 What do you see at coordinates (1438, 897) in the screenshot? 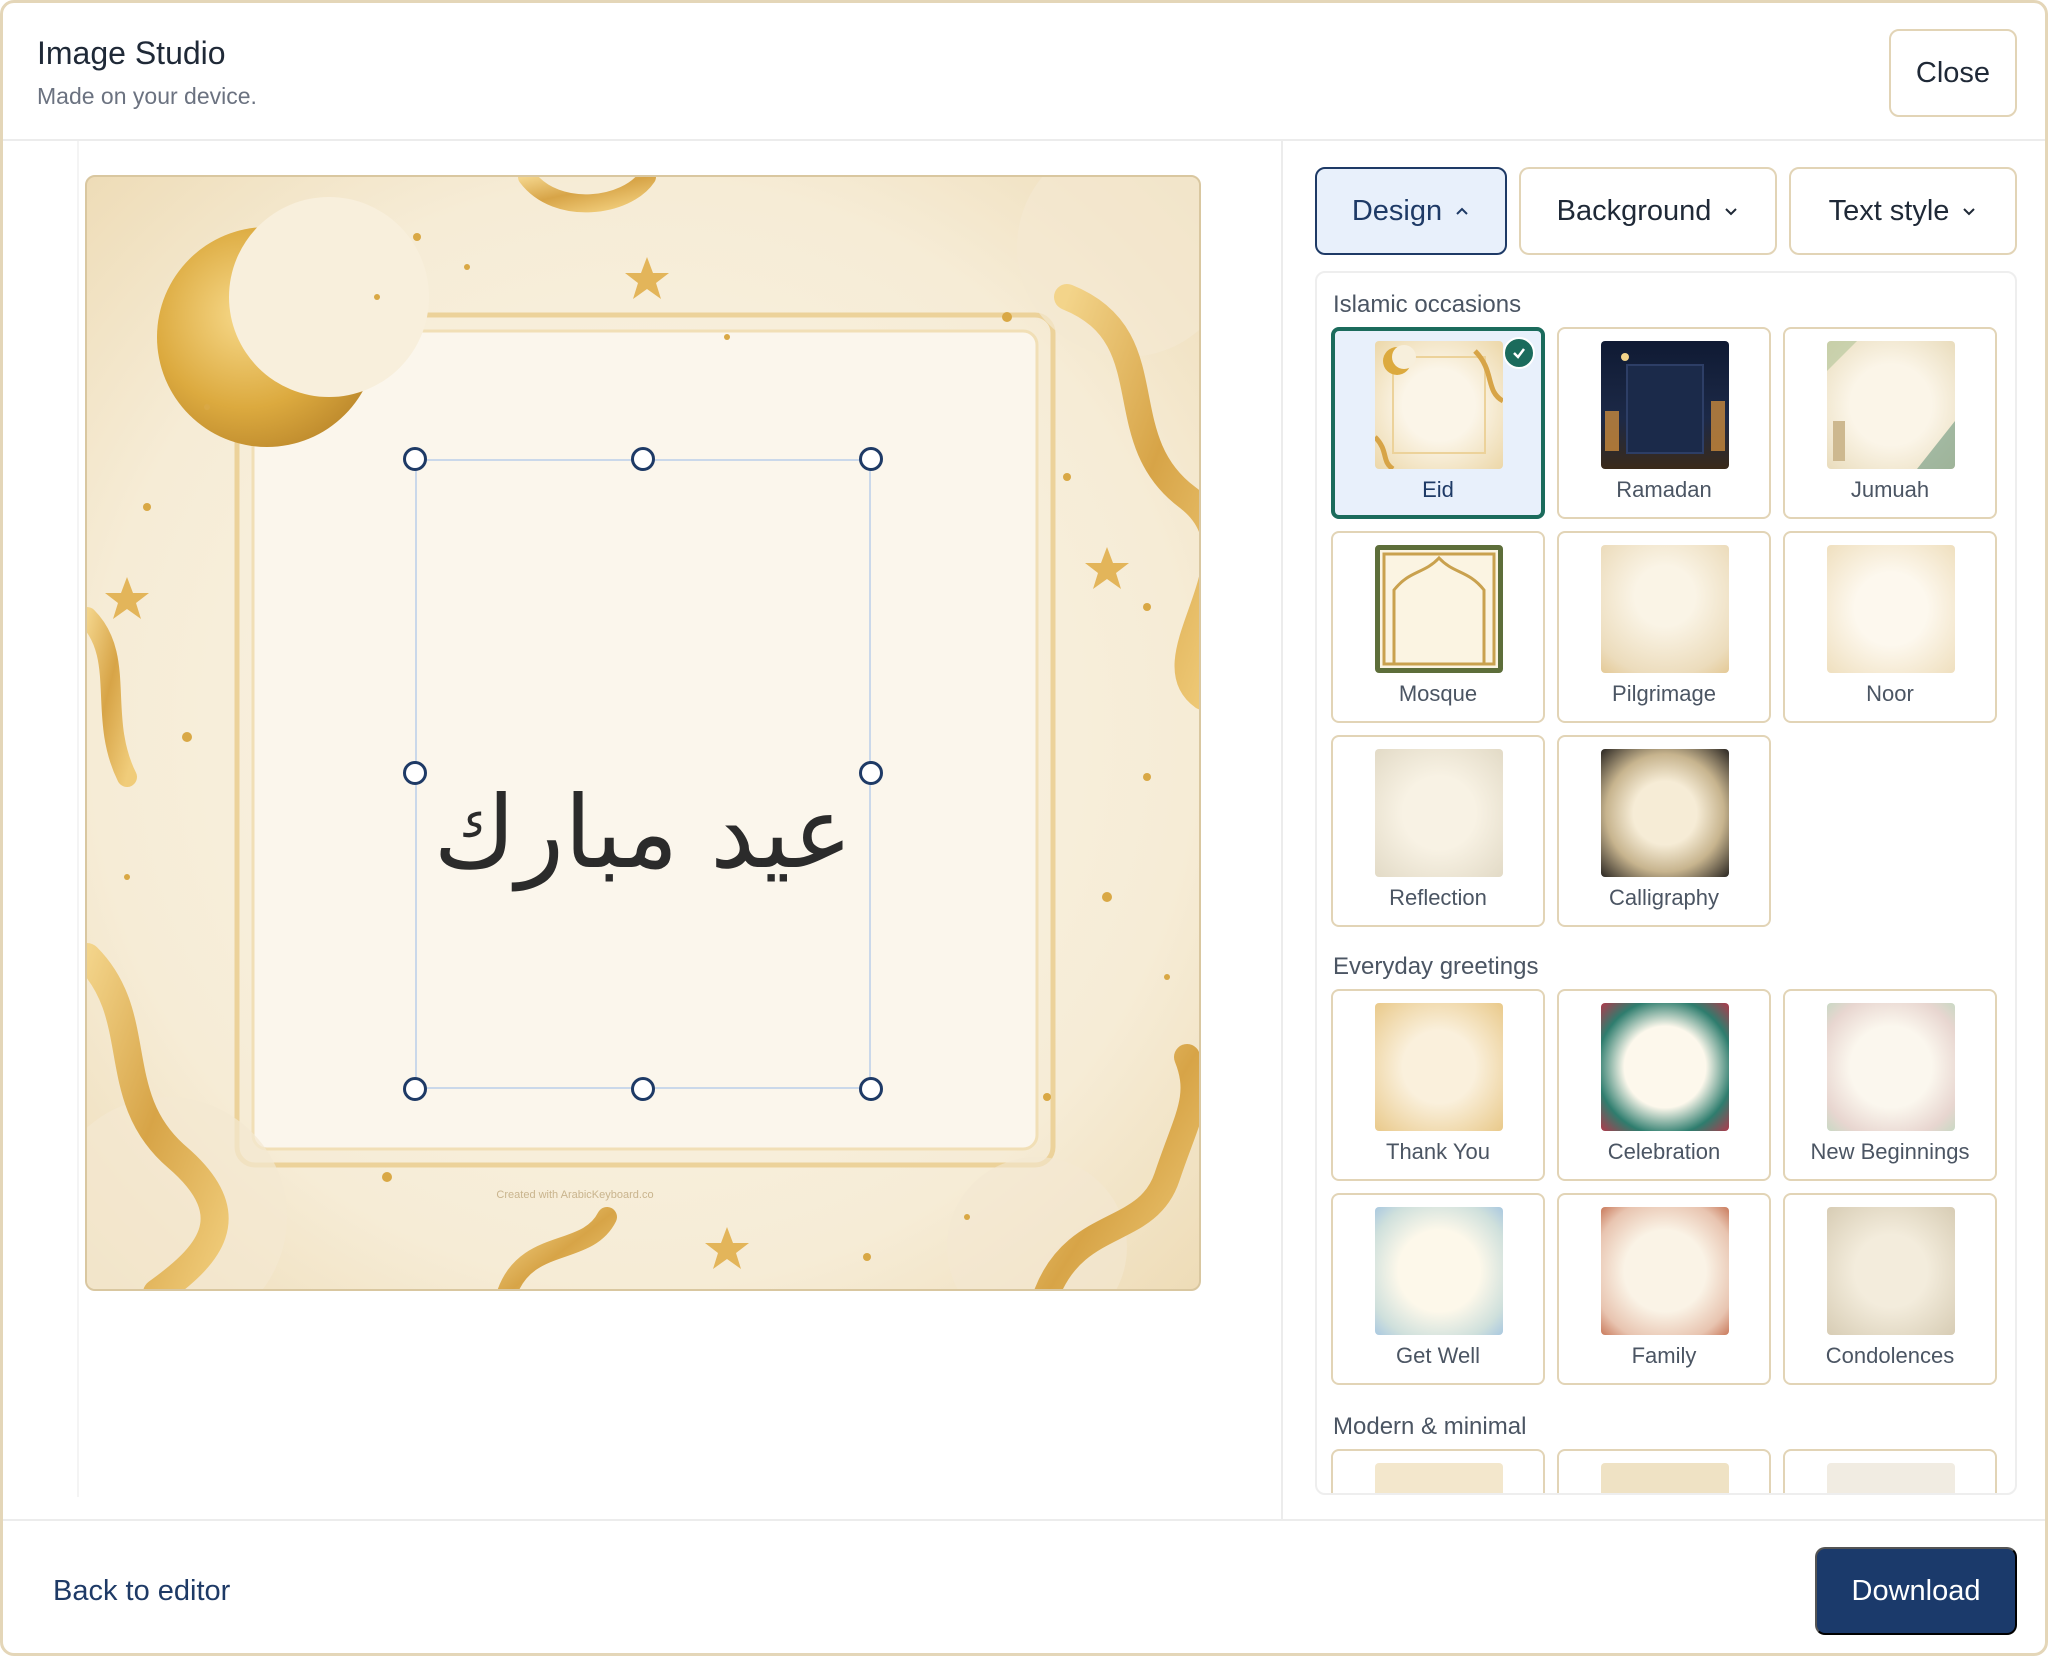
I see `design-card-label: Reflection` at bounding box center [1438, 897].